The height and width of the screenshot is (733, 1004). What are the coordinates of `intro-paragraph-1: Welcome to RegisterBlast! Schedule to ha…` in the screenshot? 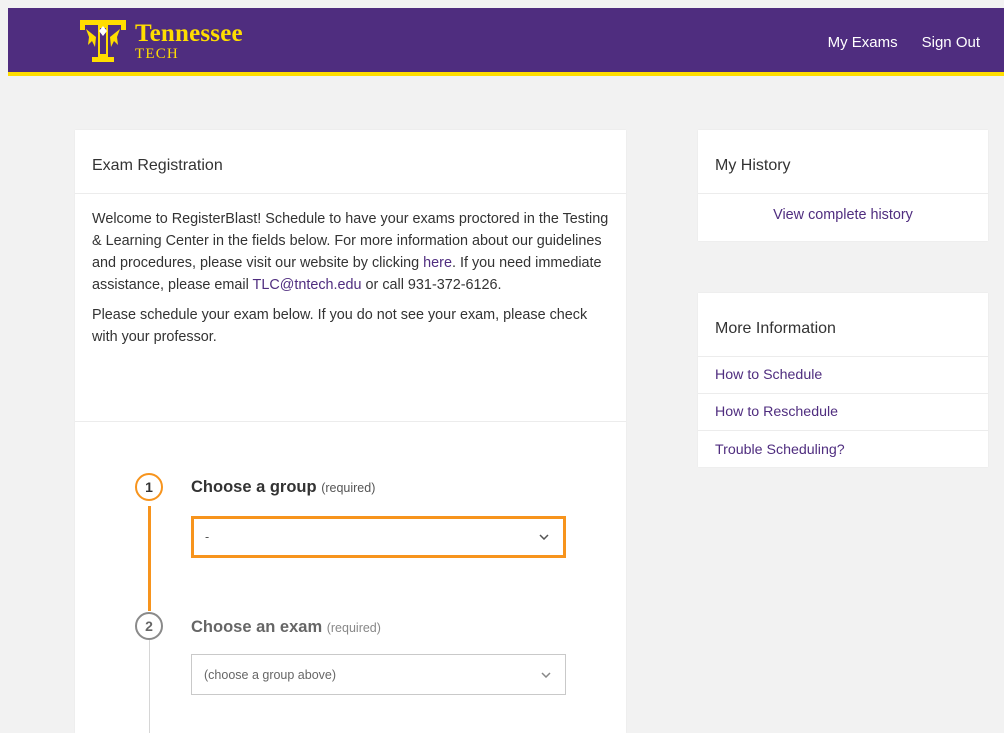 It's located at (350, 252).